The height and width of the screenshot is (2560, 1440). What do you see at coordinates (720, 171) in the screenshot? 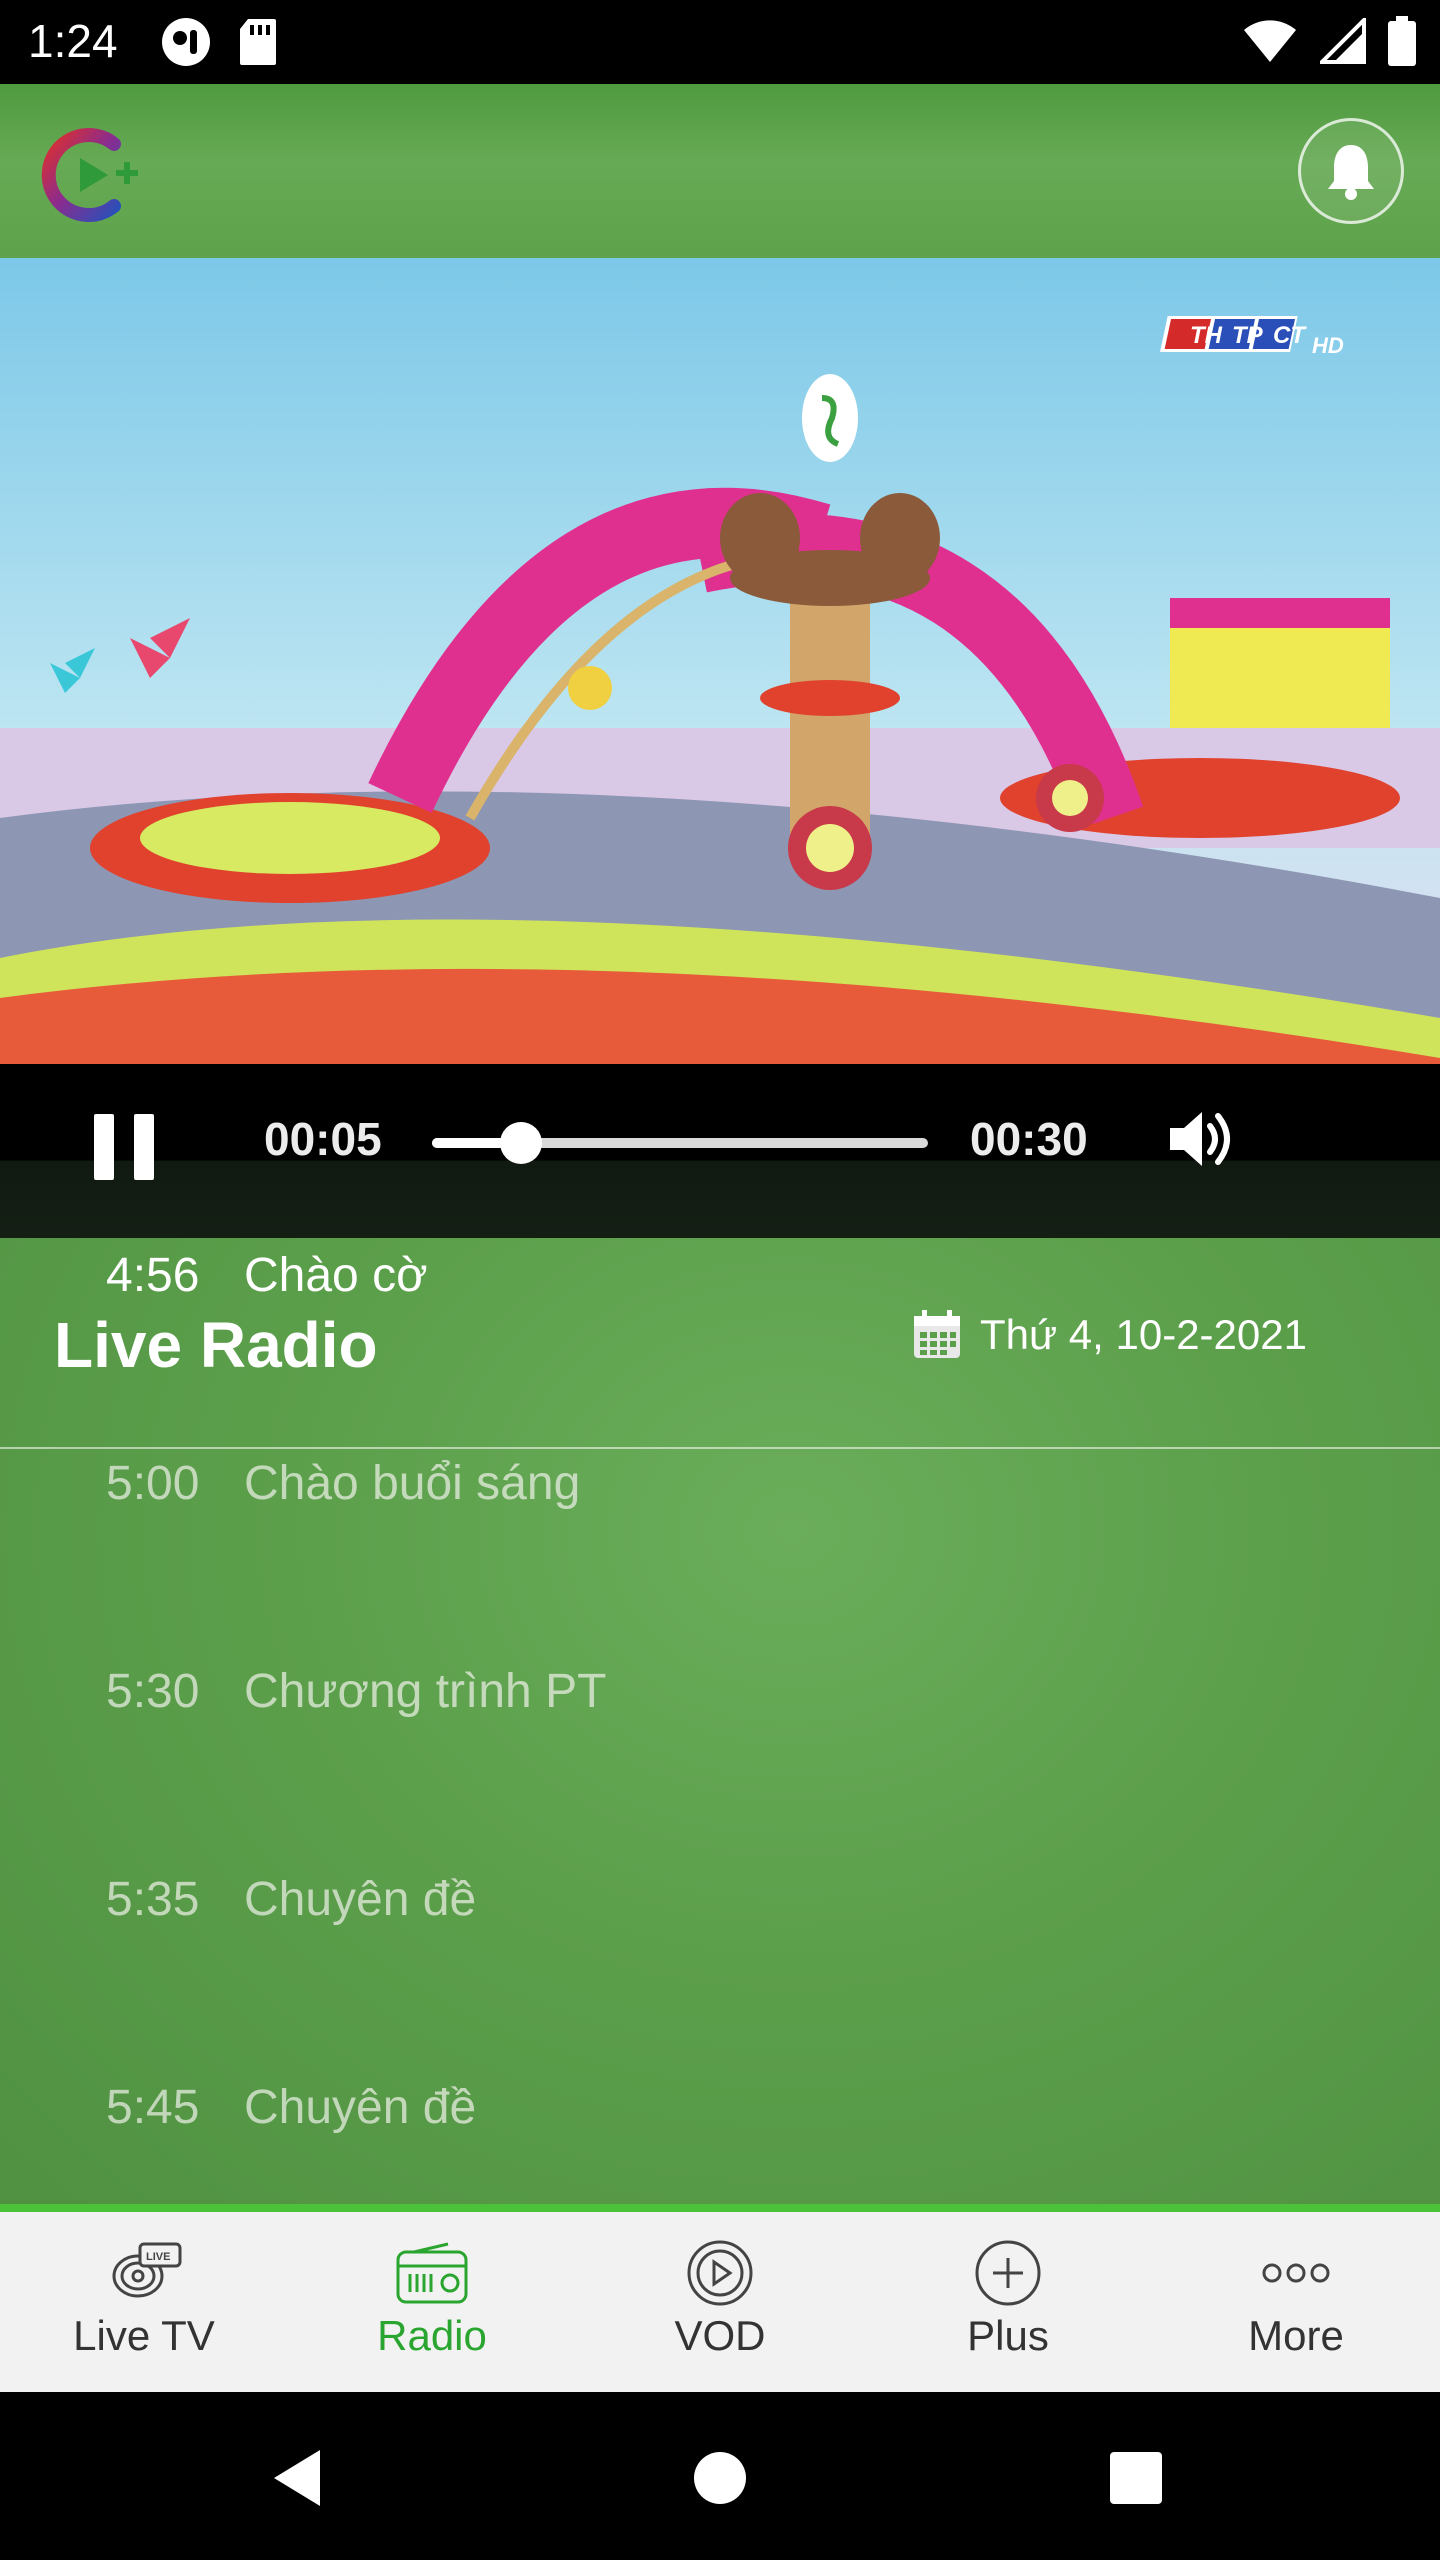
I see `app-header` at bounding box center [720, 171].